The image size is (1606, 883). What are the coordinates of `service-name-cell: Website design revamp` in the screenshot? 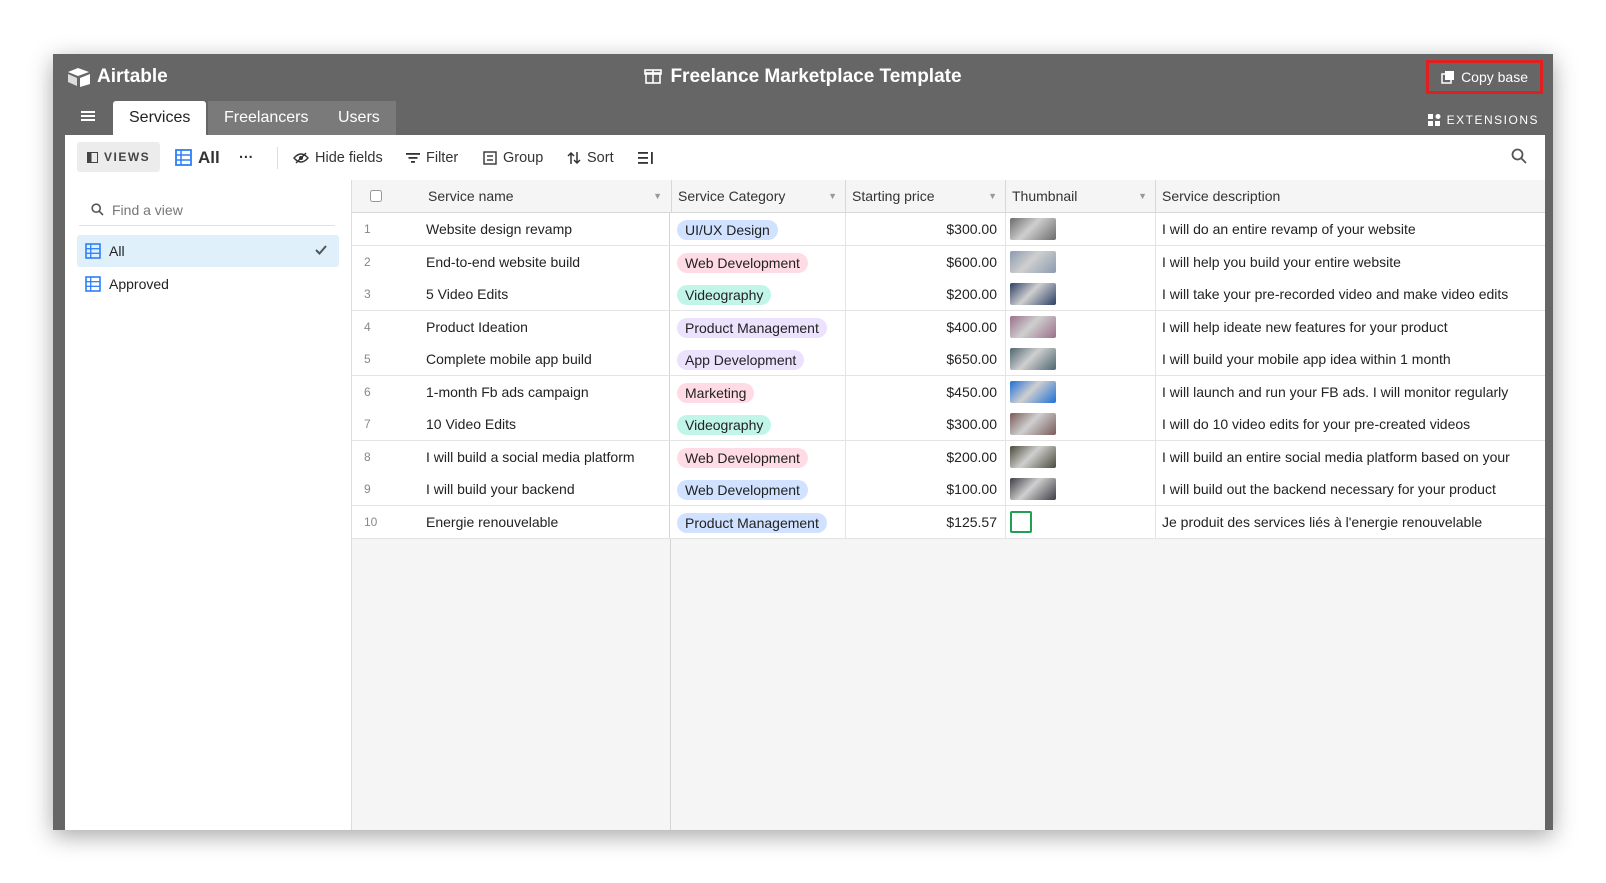 It's located at (548, 229).